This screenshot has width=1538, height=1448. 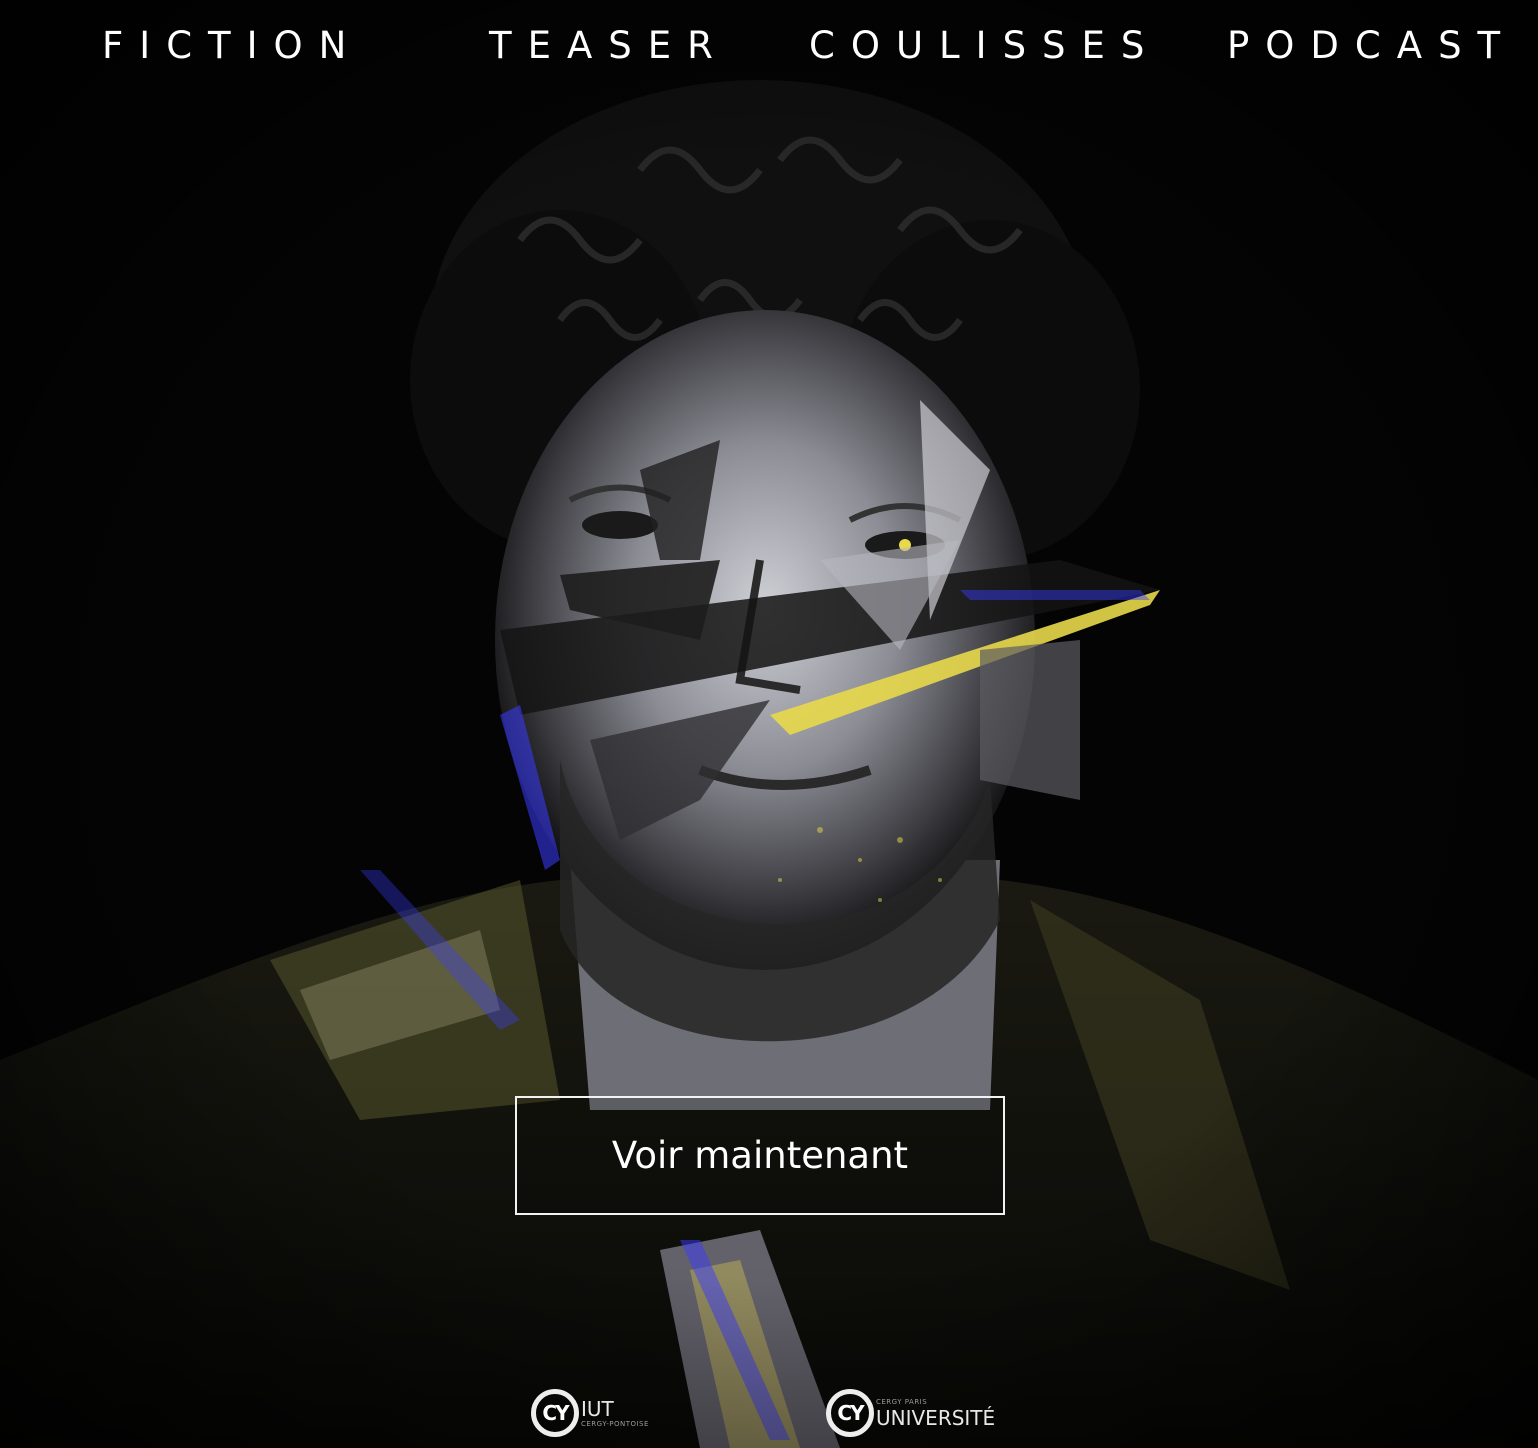 What do you see at coordinates (769, 47) in the screenshot?
I see `main-navigation: FICTION TEASER COULISSES PODCAST` at bounding box center [769, 47].